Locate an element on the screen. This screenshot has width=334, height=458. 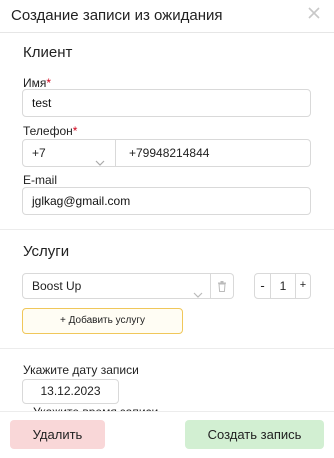
date-label: Укажите дату записи is located at coordinates (81, 370).